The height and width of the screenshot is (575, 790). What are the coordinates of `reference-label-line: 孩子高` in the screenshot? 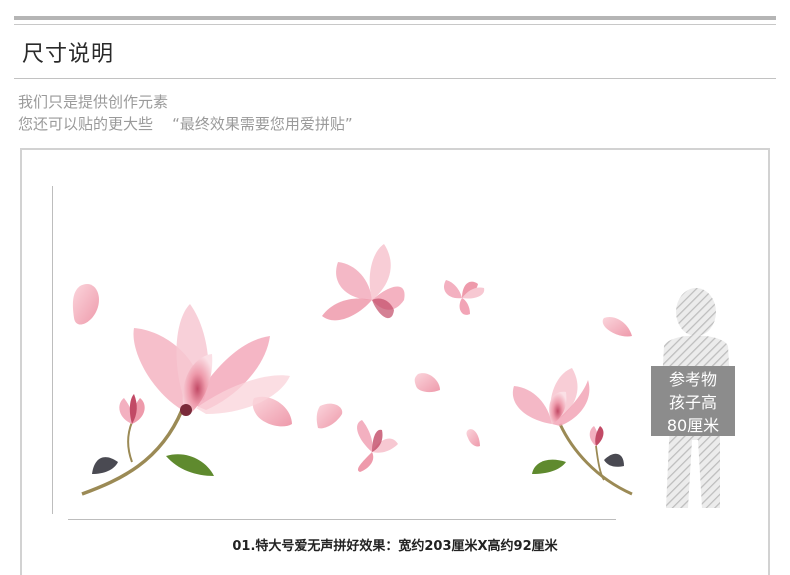 It's located at (692, 402).